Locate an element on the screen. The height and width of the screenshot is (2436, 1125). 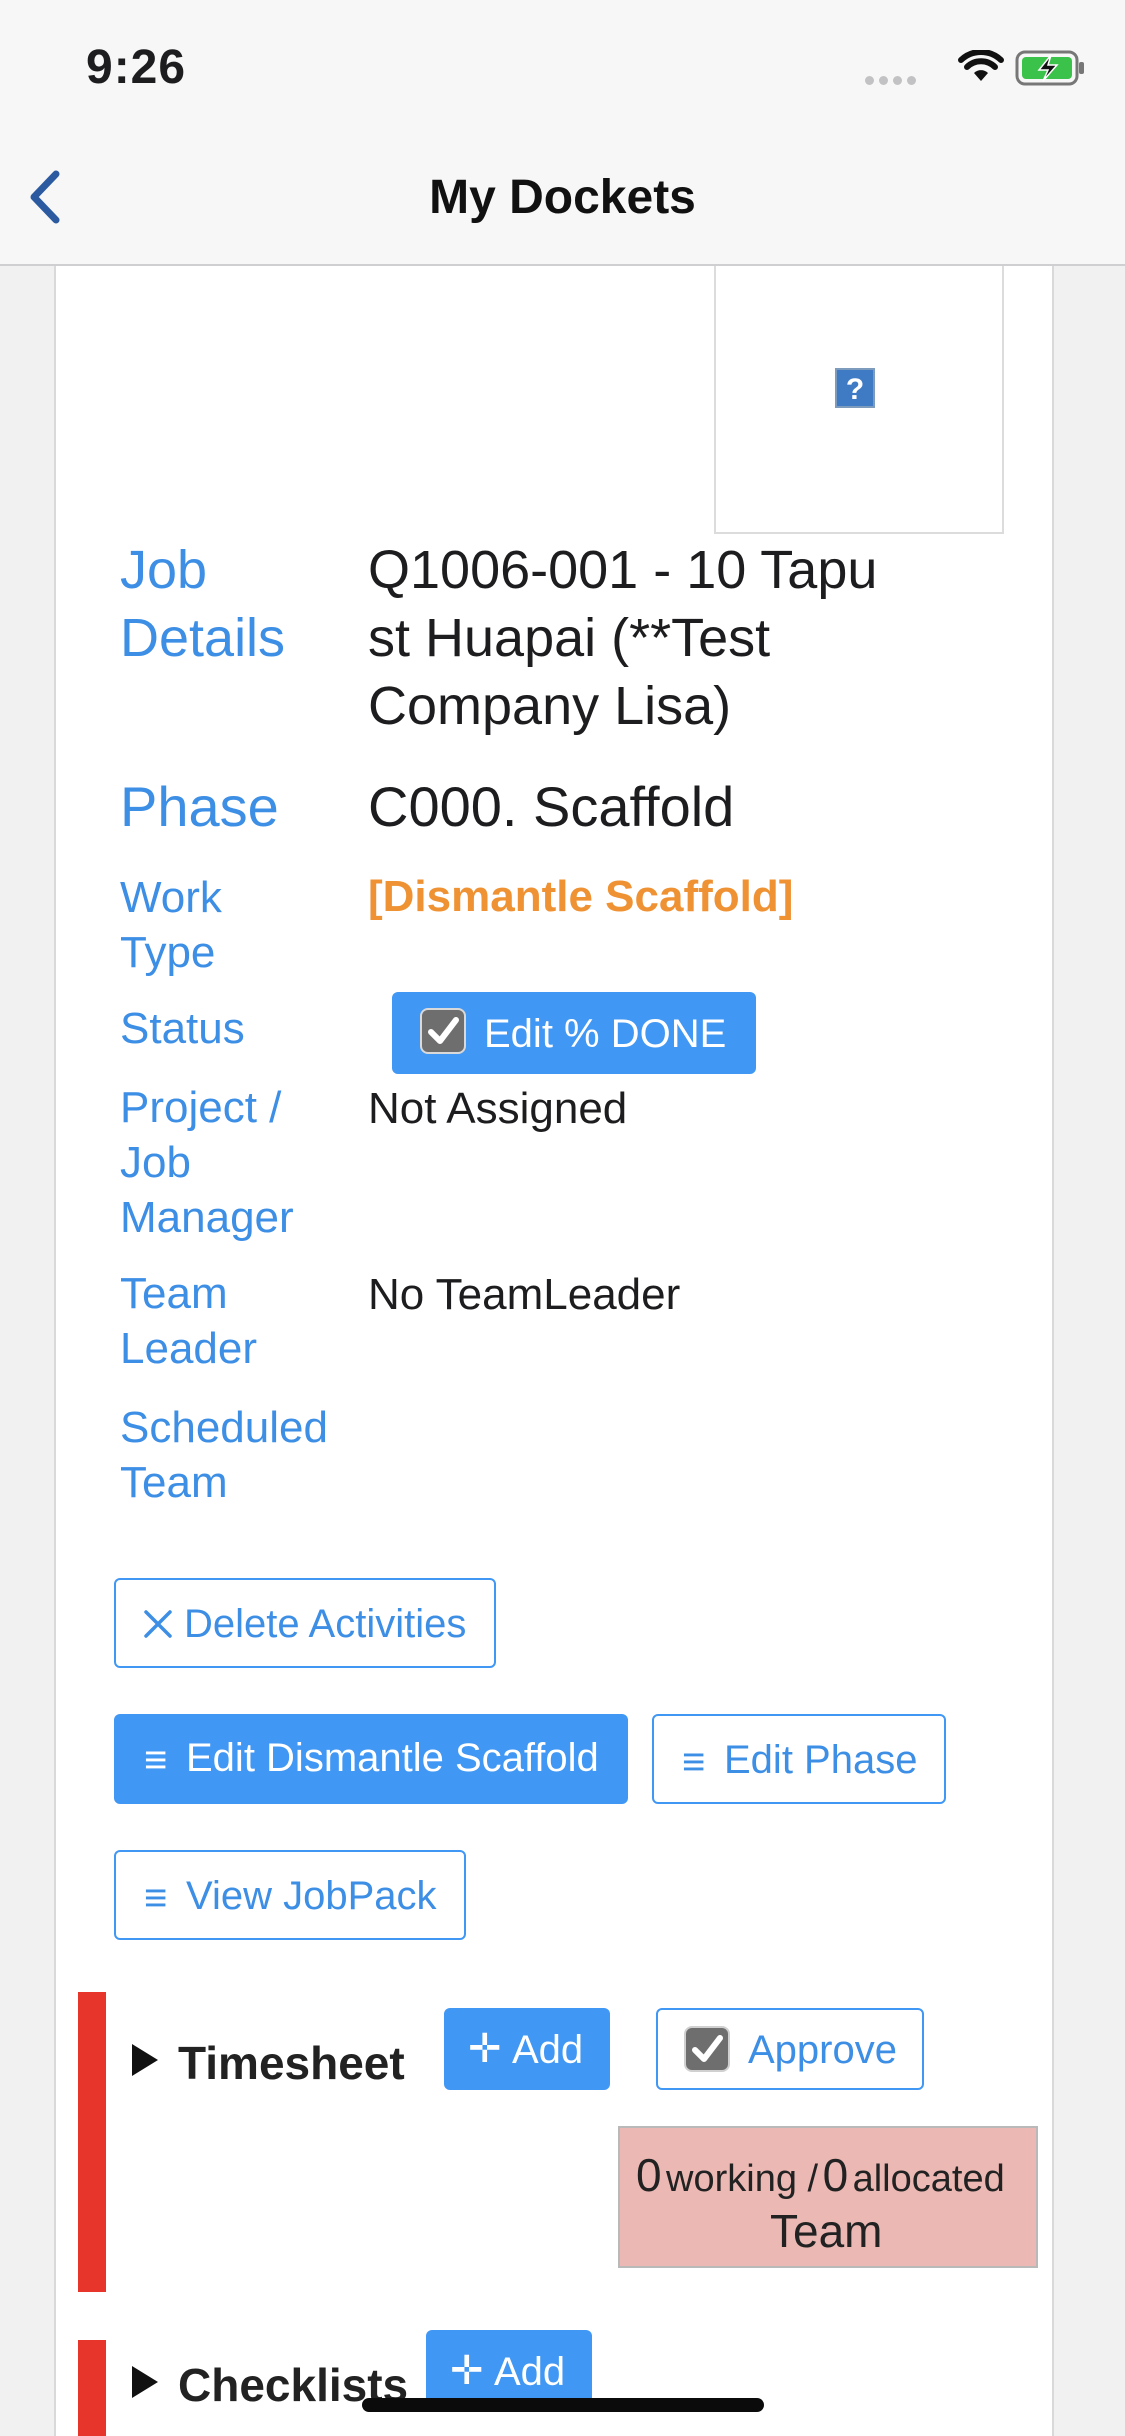
nav-bar: My Dockets is located at coordinates (562, 199).